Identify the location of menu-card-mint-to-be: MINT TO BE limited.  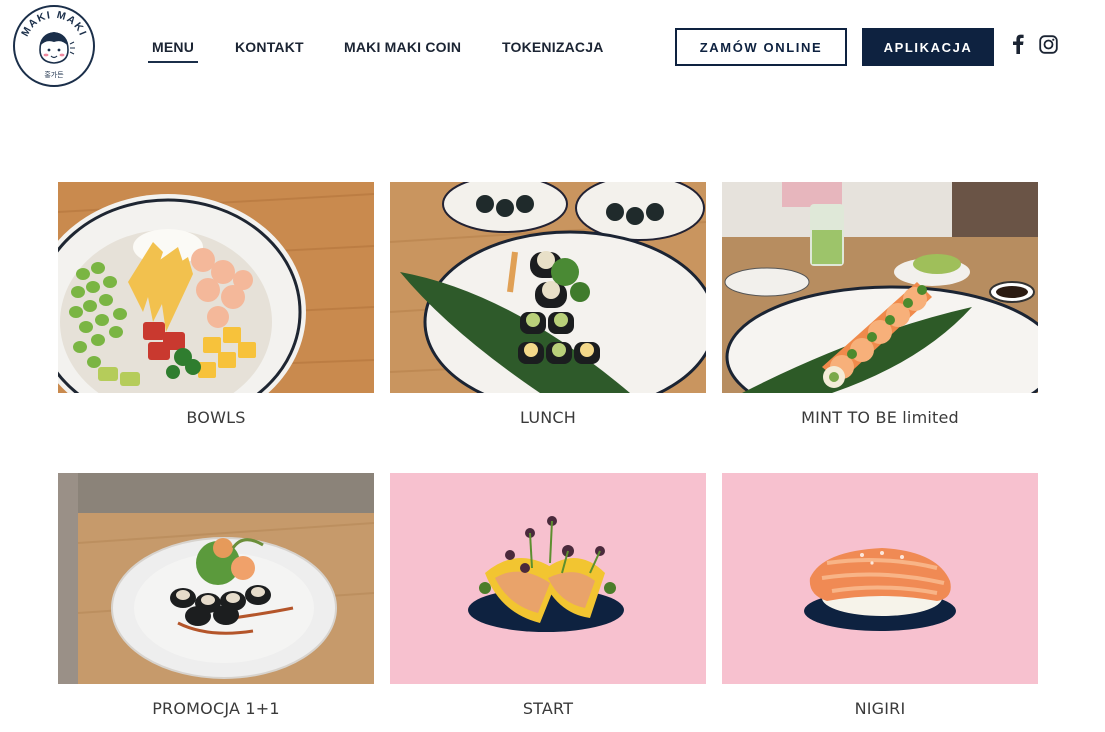
(880, 304).